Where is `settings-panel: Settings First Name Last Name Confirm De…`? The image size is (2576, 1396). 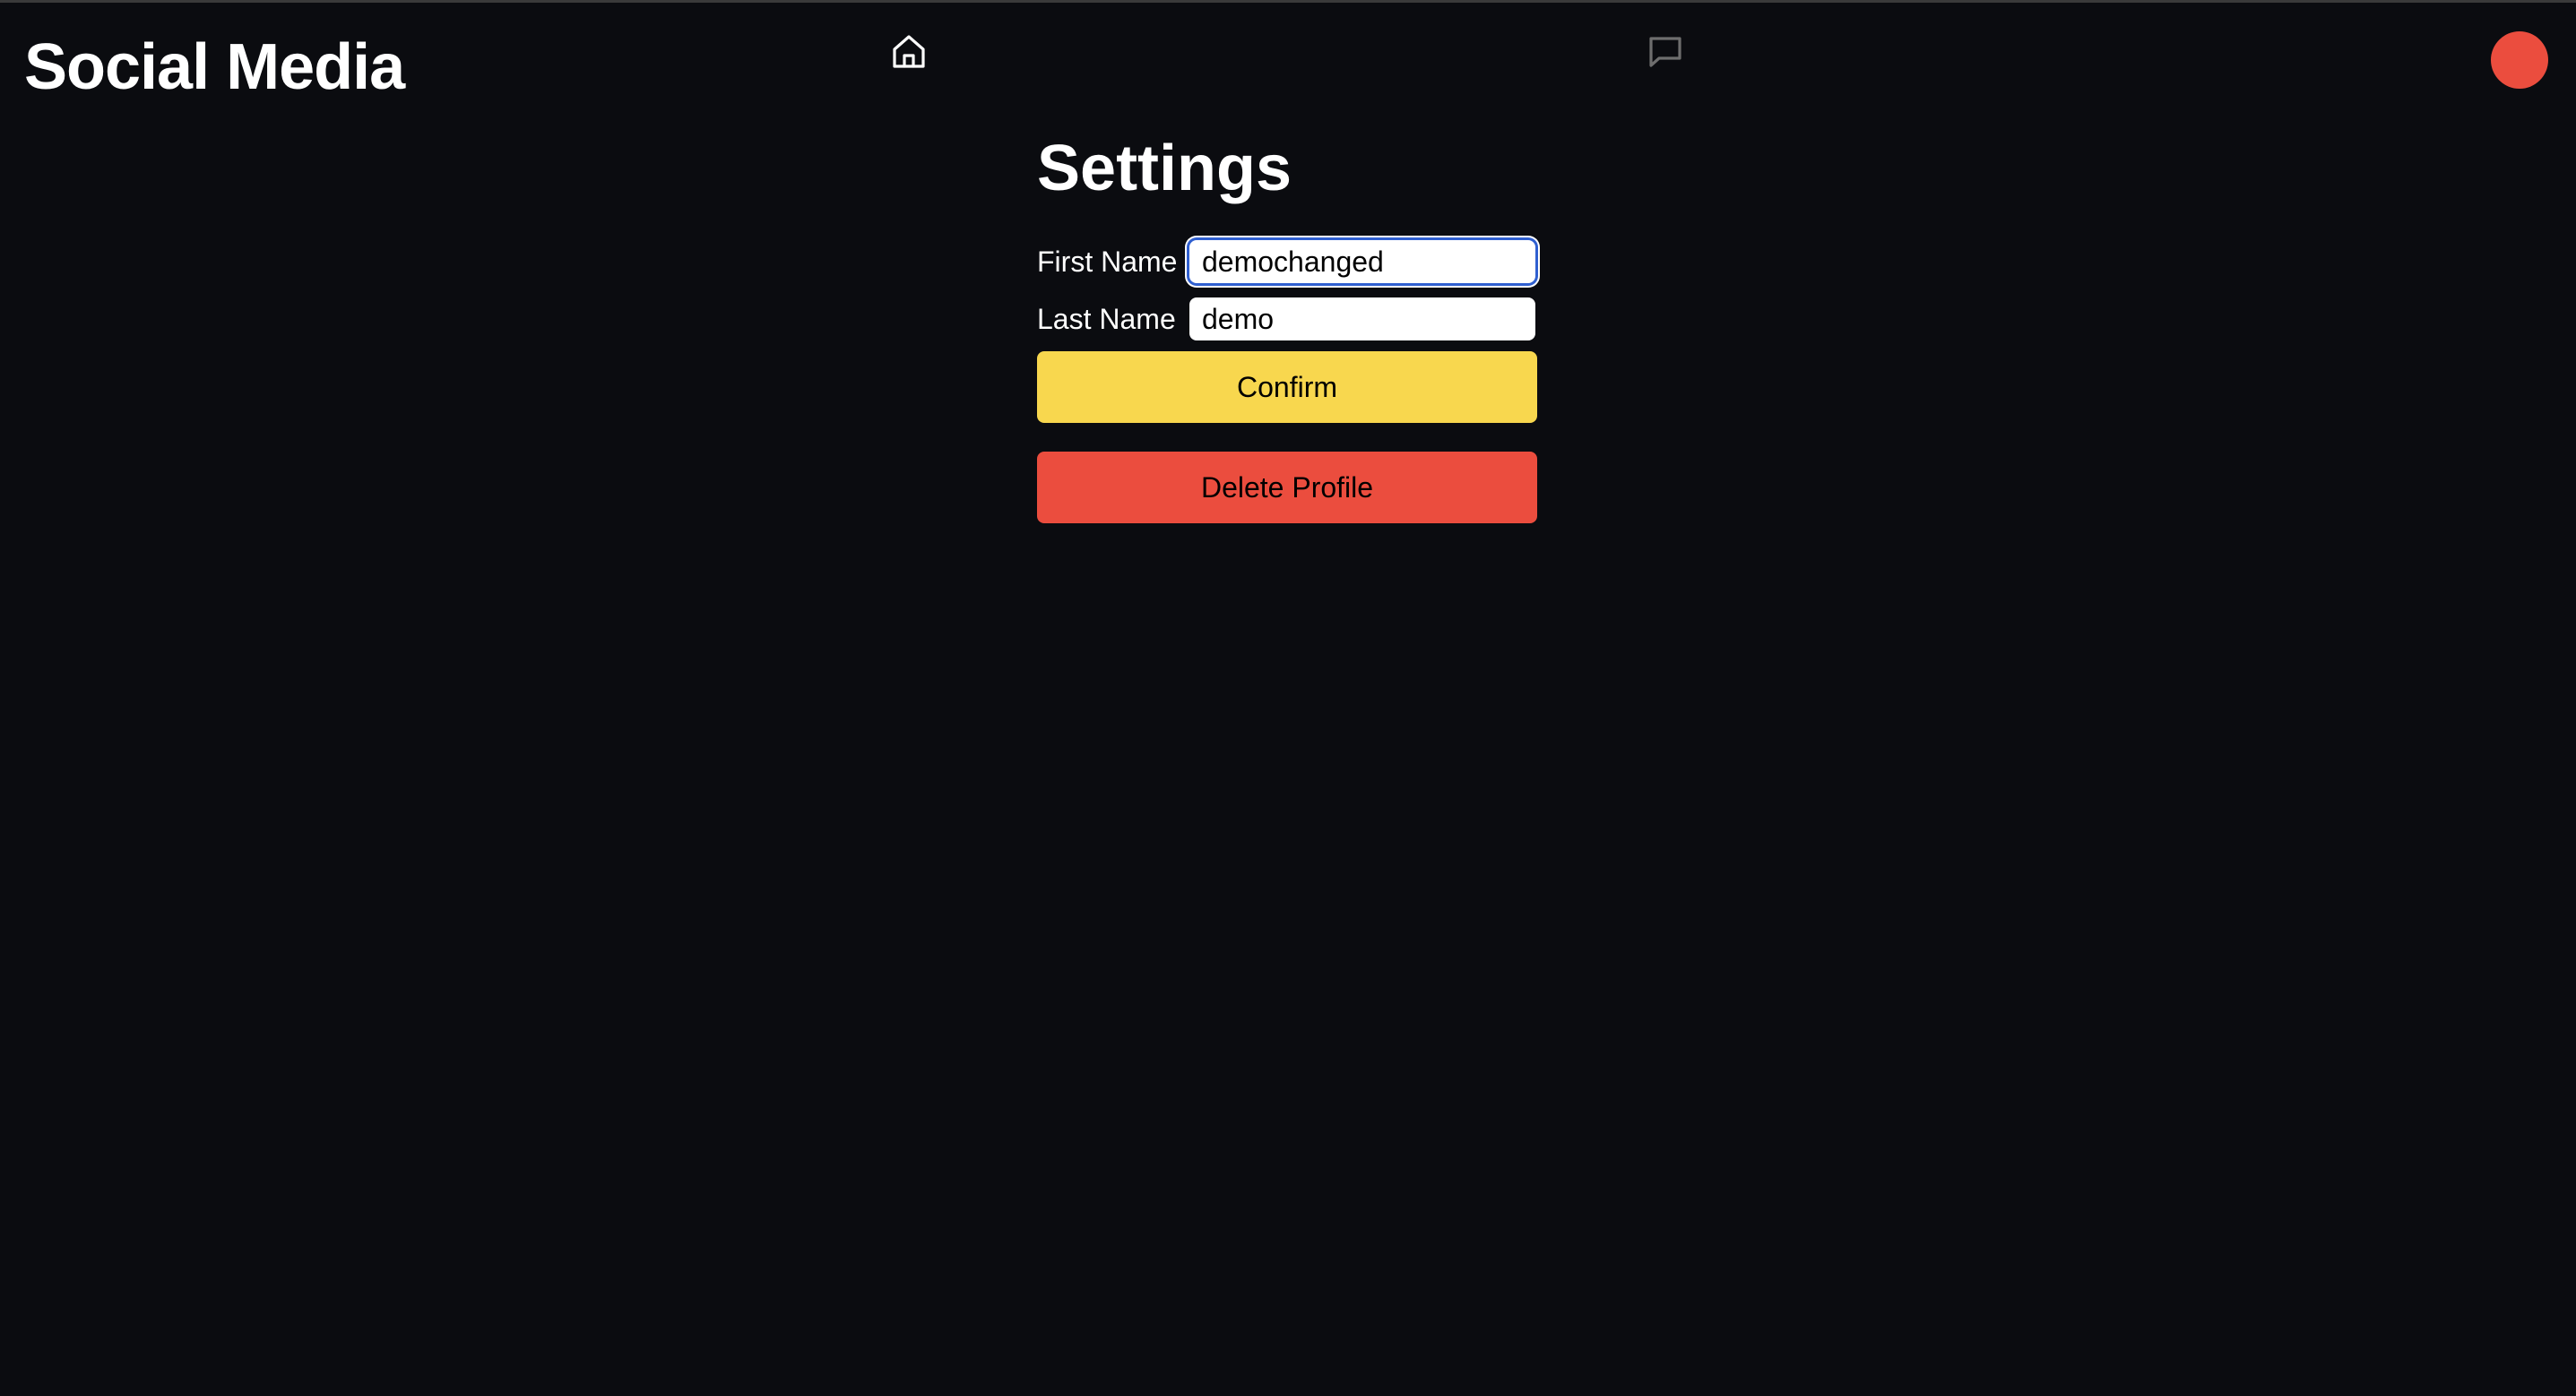
settings-panel: Settings First Name Last Name Confirm De… is located at coordinates (1288, 324).